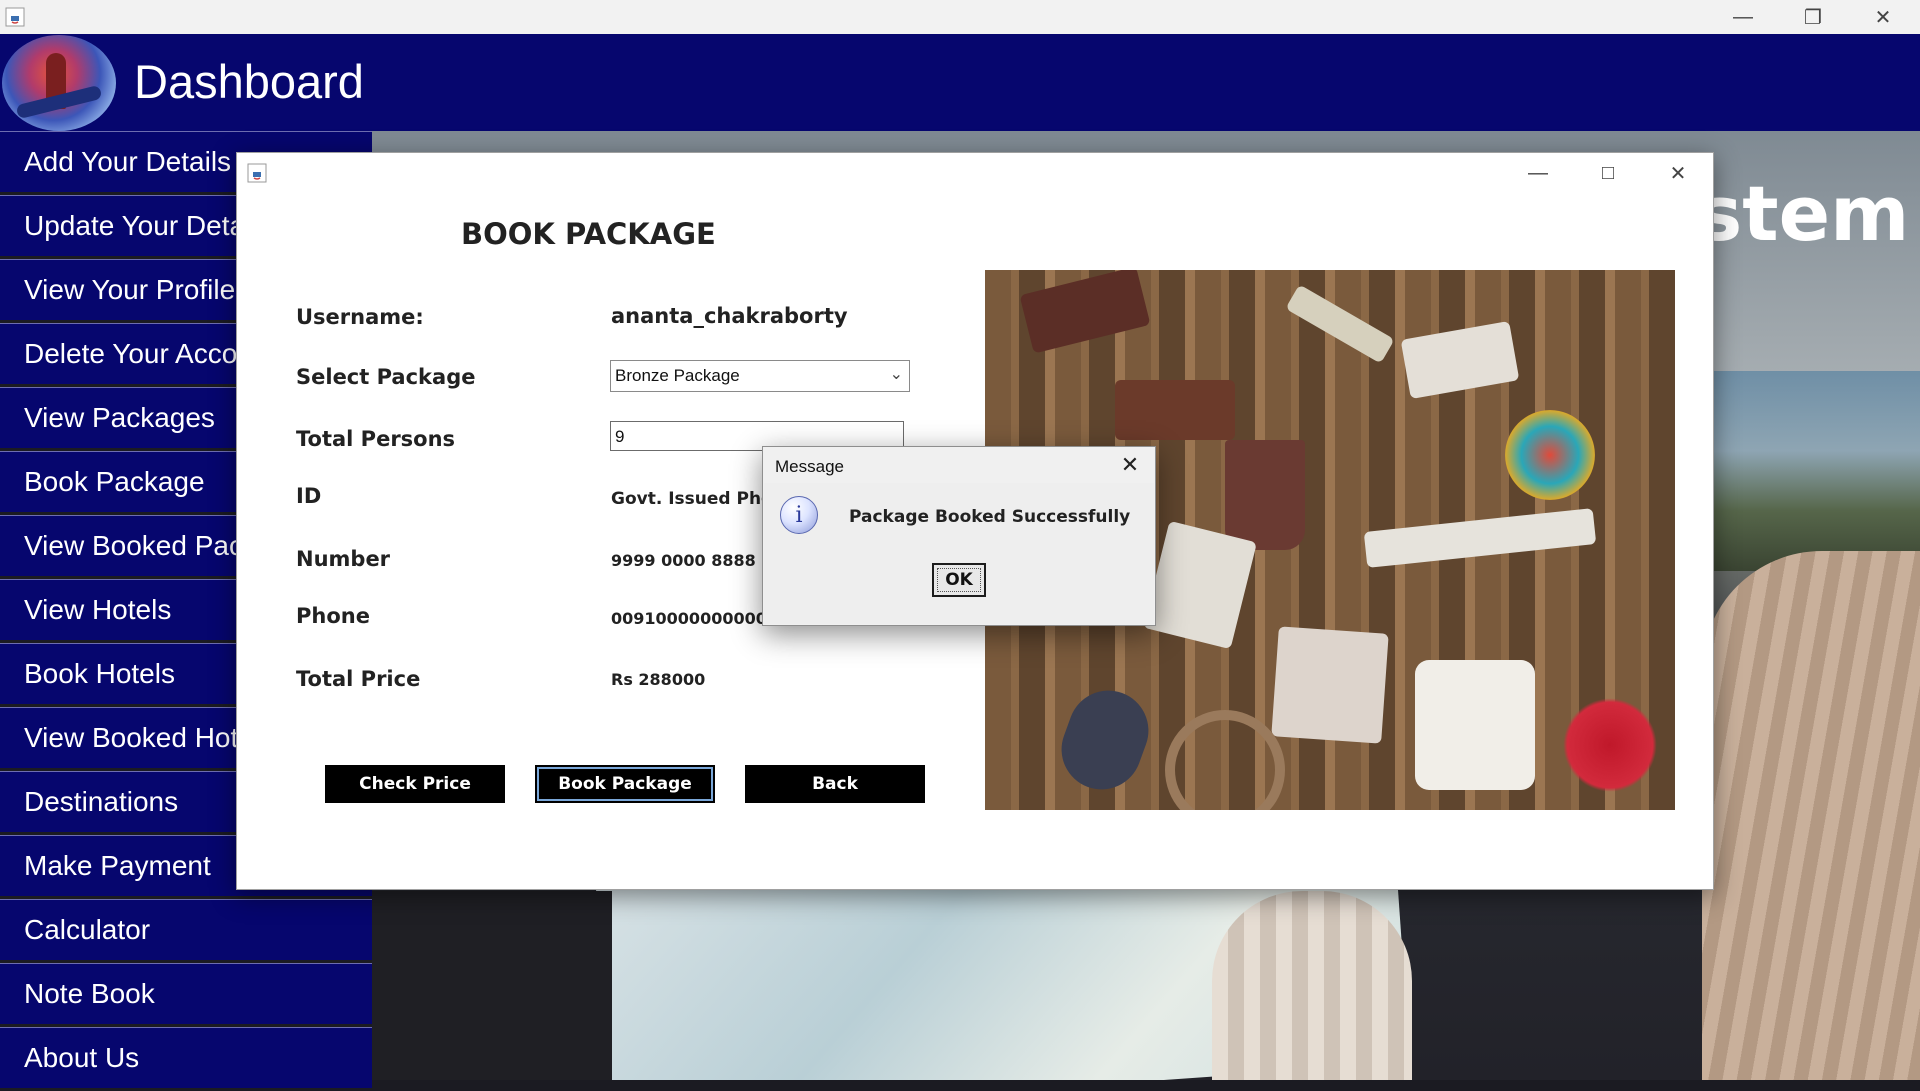 This screenshot has width=1920, height=1091. I want to click on sidebar-item-label: Add Your Details, so click(128, 161).